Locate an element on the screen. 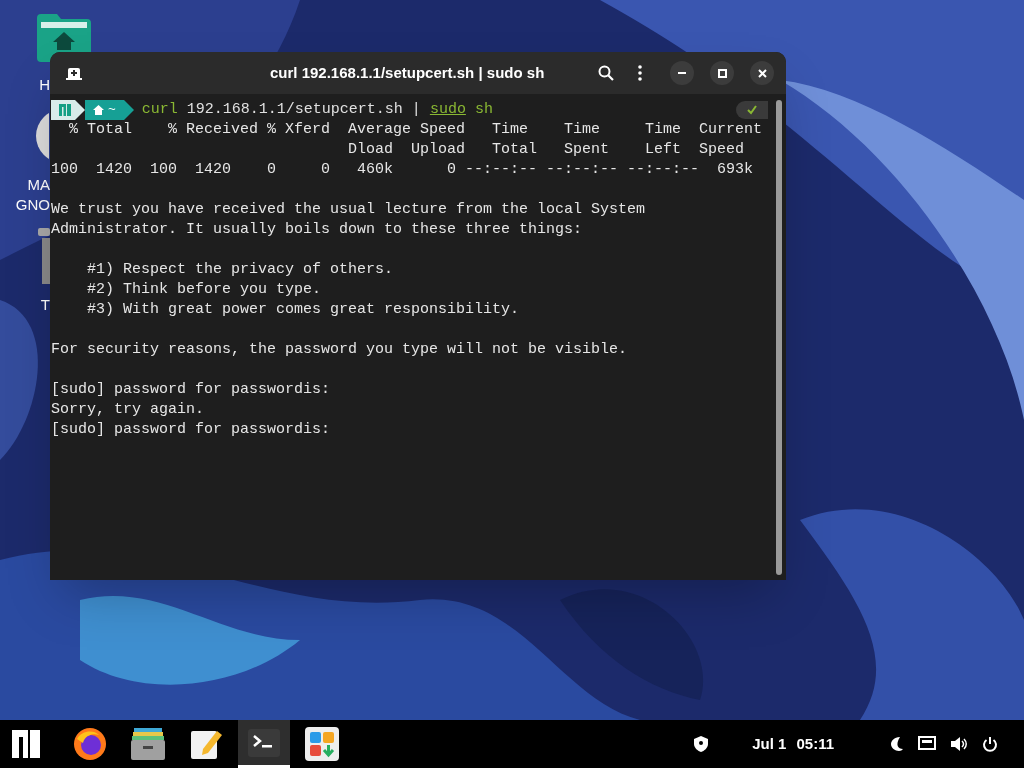  directory-text: ~ is located at coordinates (112, 110).